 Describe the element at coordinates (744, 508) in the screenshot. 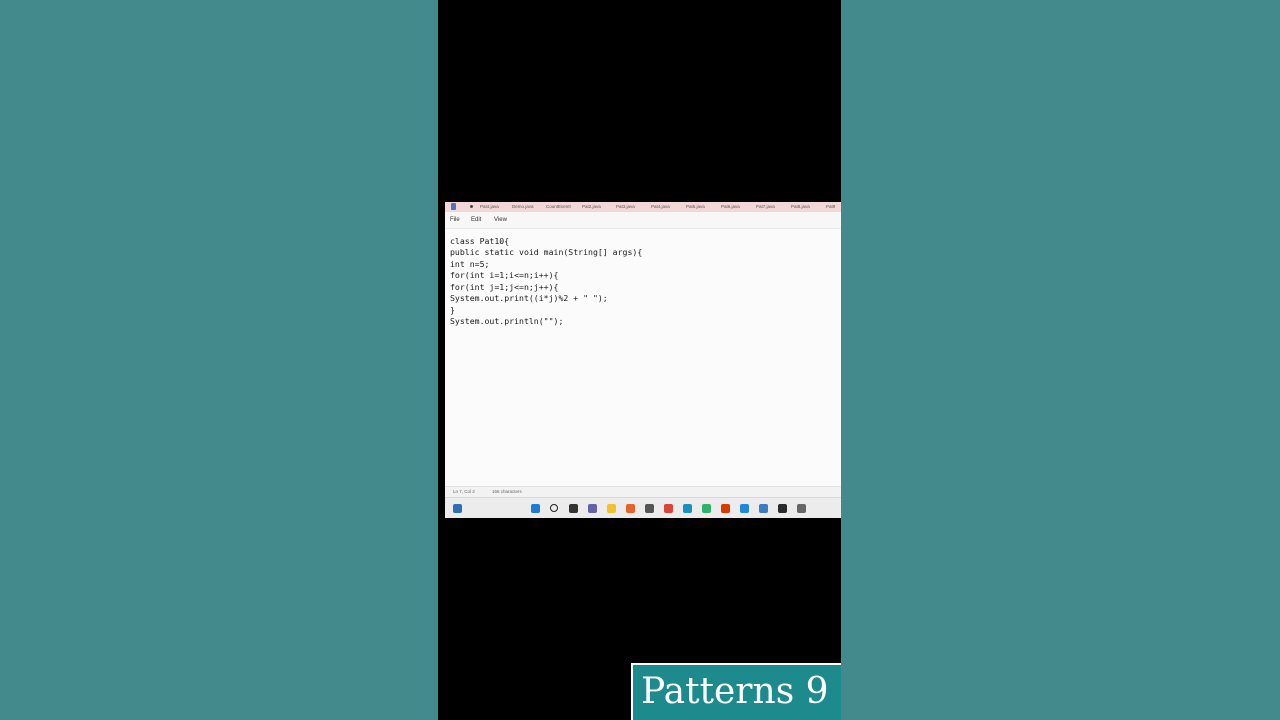

I see `vscode-icon` at that location.